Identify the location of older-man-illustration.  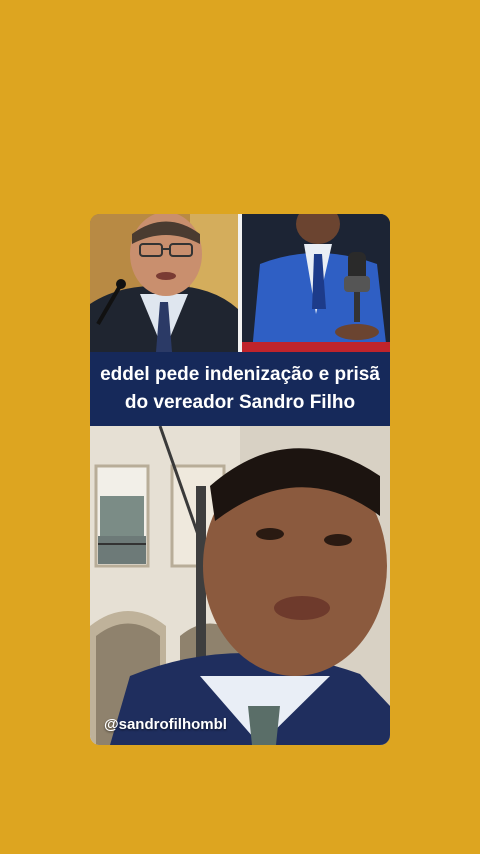
(164, 283).